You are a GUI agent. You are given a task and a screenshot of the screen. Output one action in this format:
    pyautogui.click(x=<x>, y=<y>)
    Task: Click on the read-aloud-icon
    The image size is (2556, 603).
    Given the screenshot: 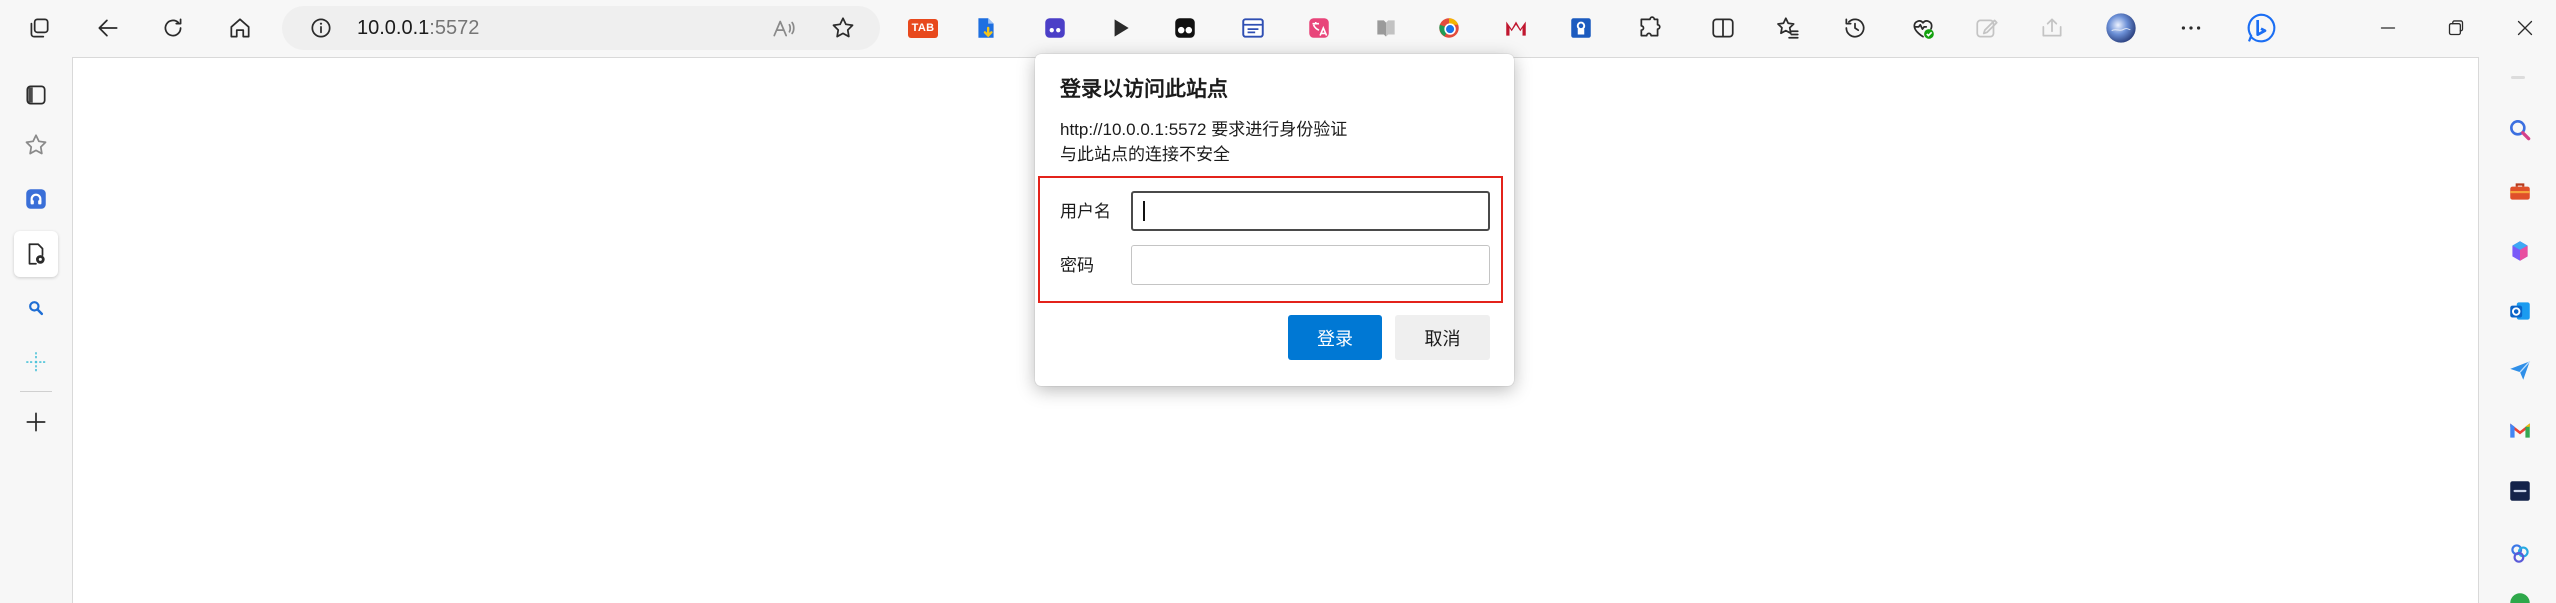 What is the action you would take?
    pyautogui.click(x=784, y=28)
    